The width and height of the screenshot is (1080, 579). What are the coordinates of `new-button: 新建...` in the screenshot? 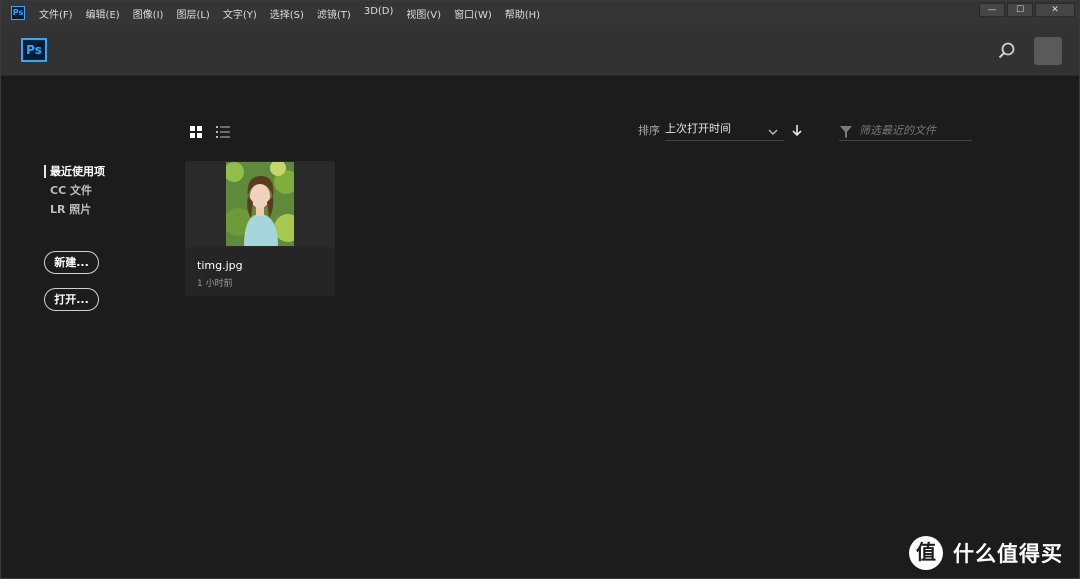 It's located at (71, 262).